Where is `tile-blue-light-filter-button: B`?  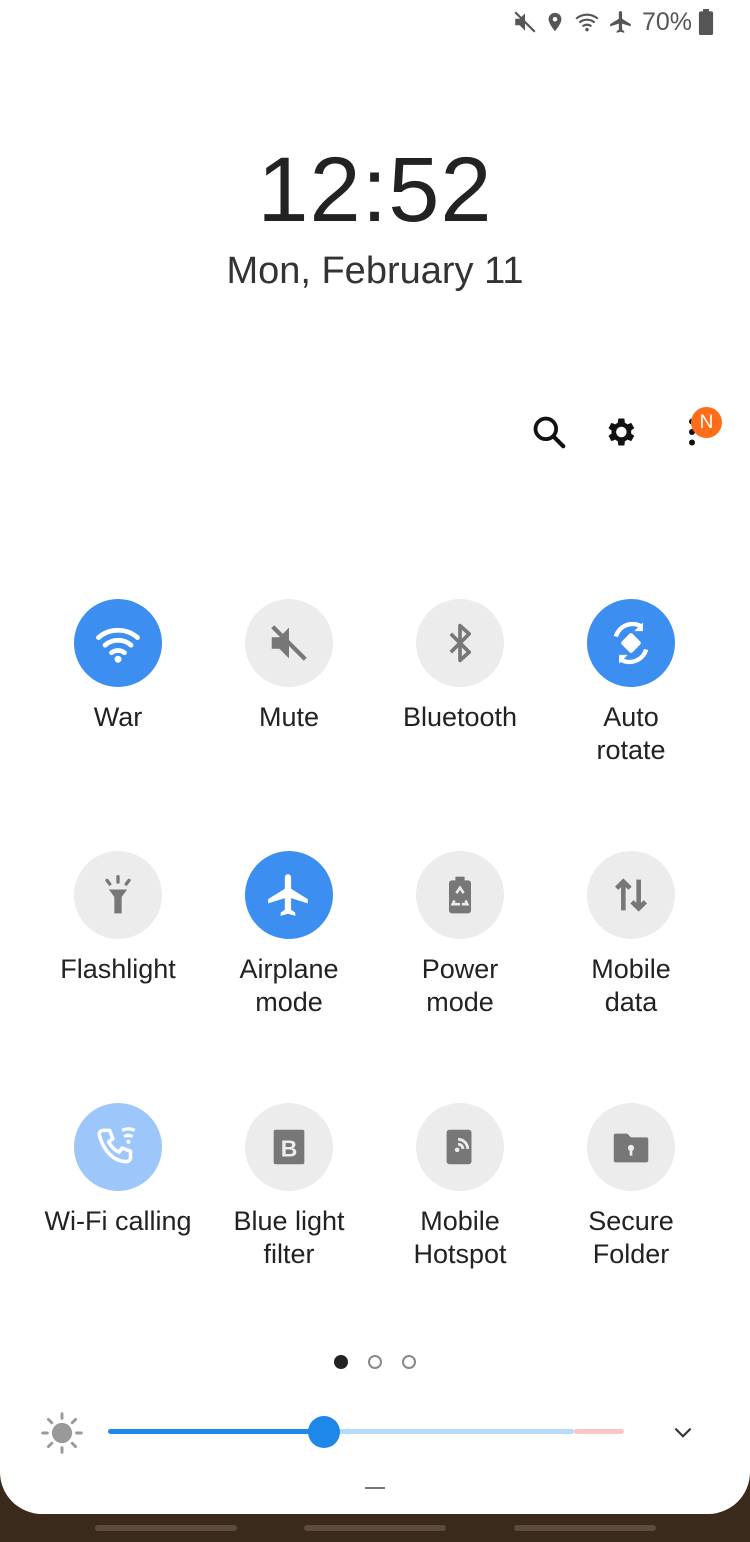 tile-blue-light-filter-button: B is located at coordinates (289, 1147).